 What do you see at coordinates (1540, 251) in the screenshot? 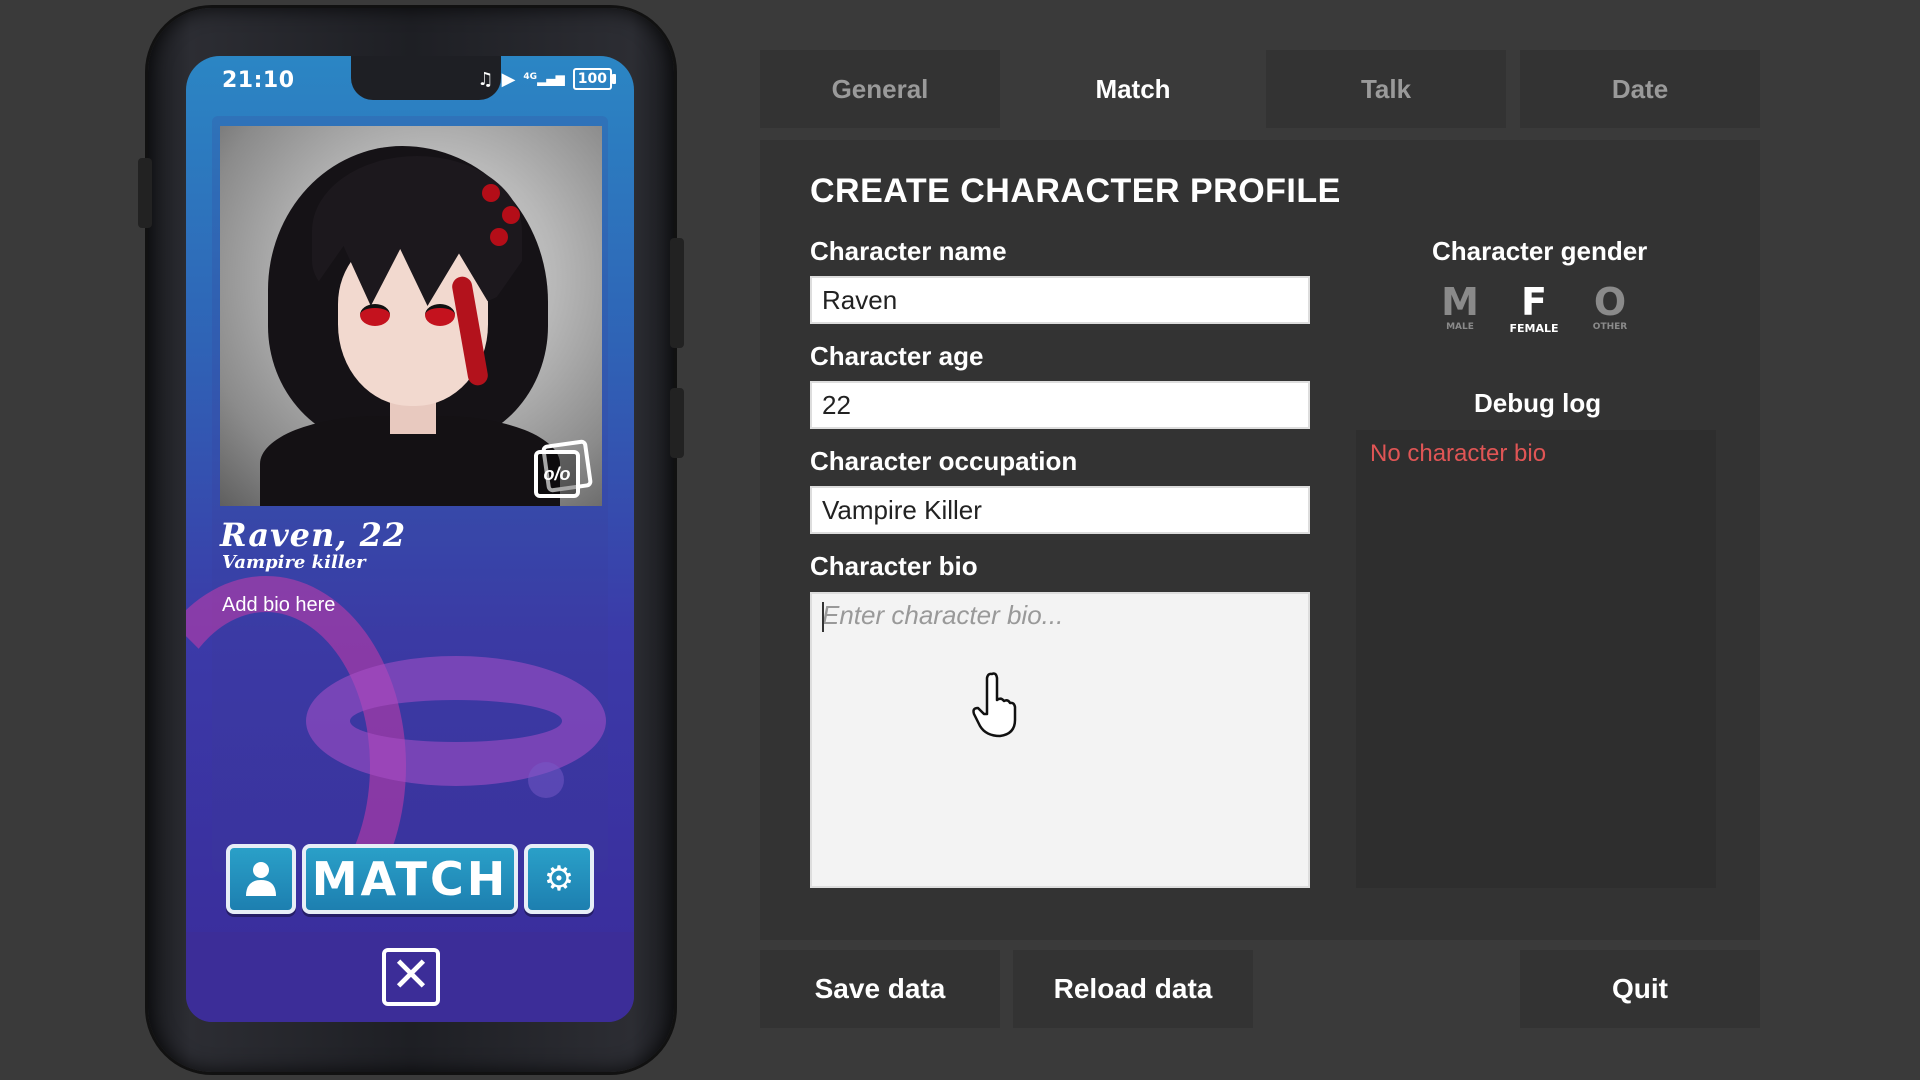
I see `gender-label: Character gender` at bounding box center [1540, 251].